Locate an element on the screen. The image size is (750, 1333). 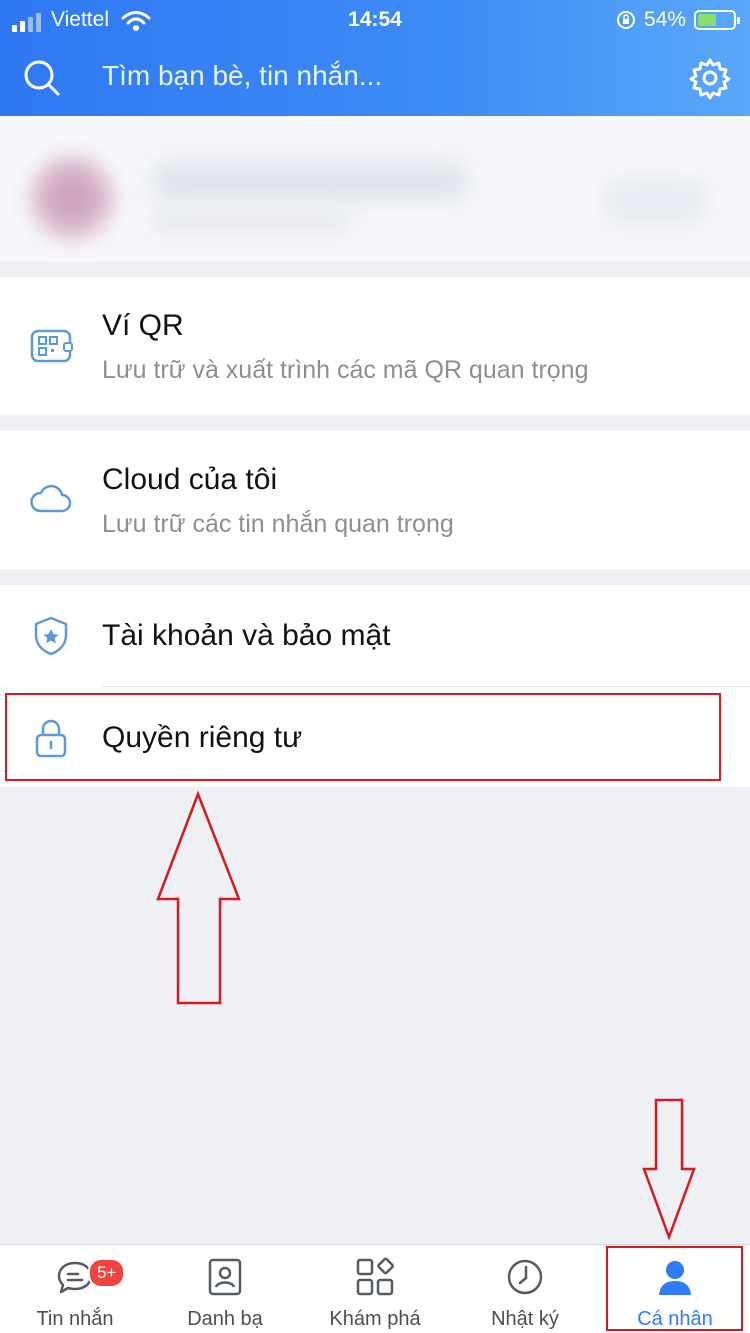
menu-item-account-security: Tài khoản và bảo mật is located at coordinates (375, 635).